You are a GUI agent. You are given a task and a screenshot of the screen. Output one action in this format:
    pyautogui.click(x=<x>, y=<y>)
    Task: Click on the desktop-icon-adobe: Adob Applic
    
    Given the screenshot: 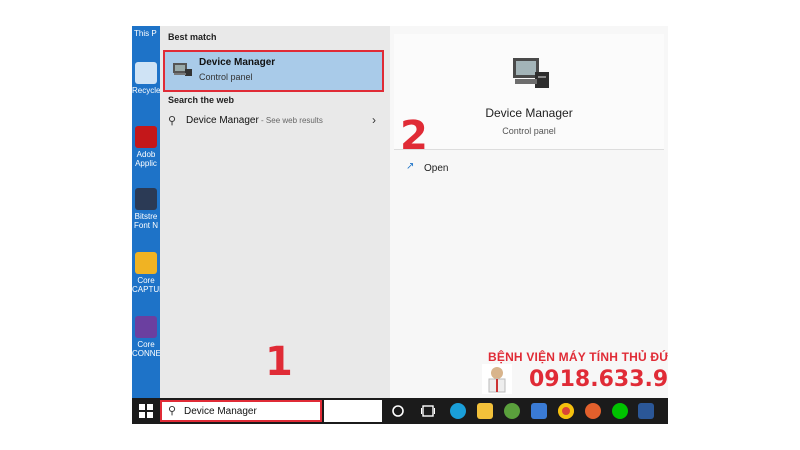 What is the action you would take?
    pyautogui.click(x=146, y=147)
    